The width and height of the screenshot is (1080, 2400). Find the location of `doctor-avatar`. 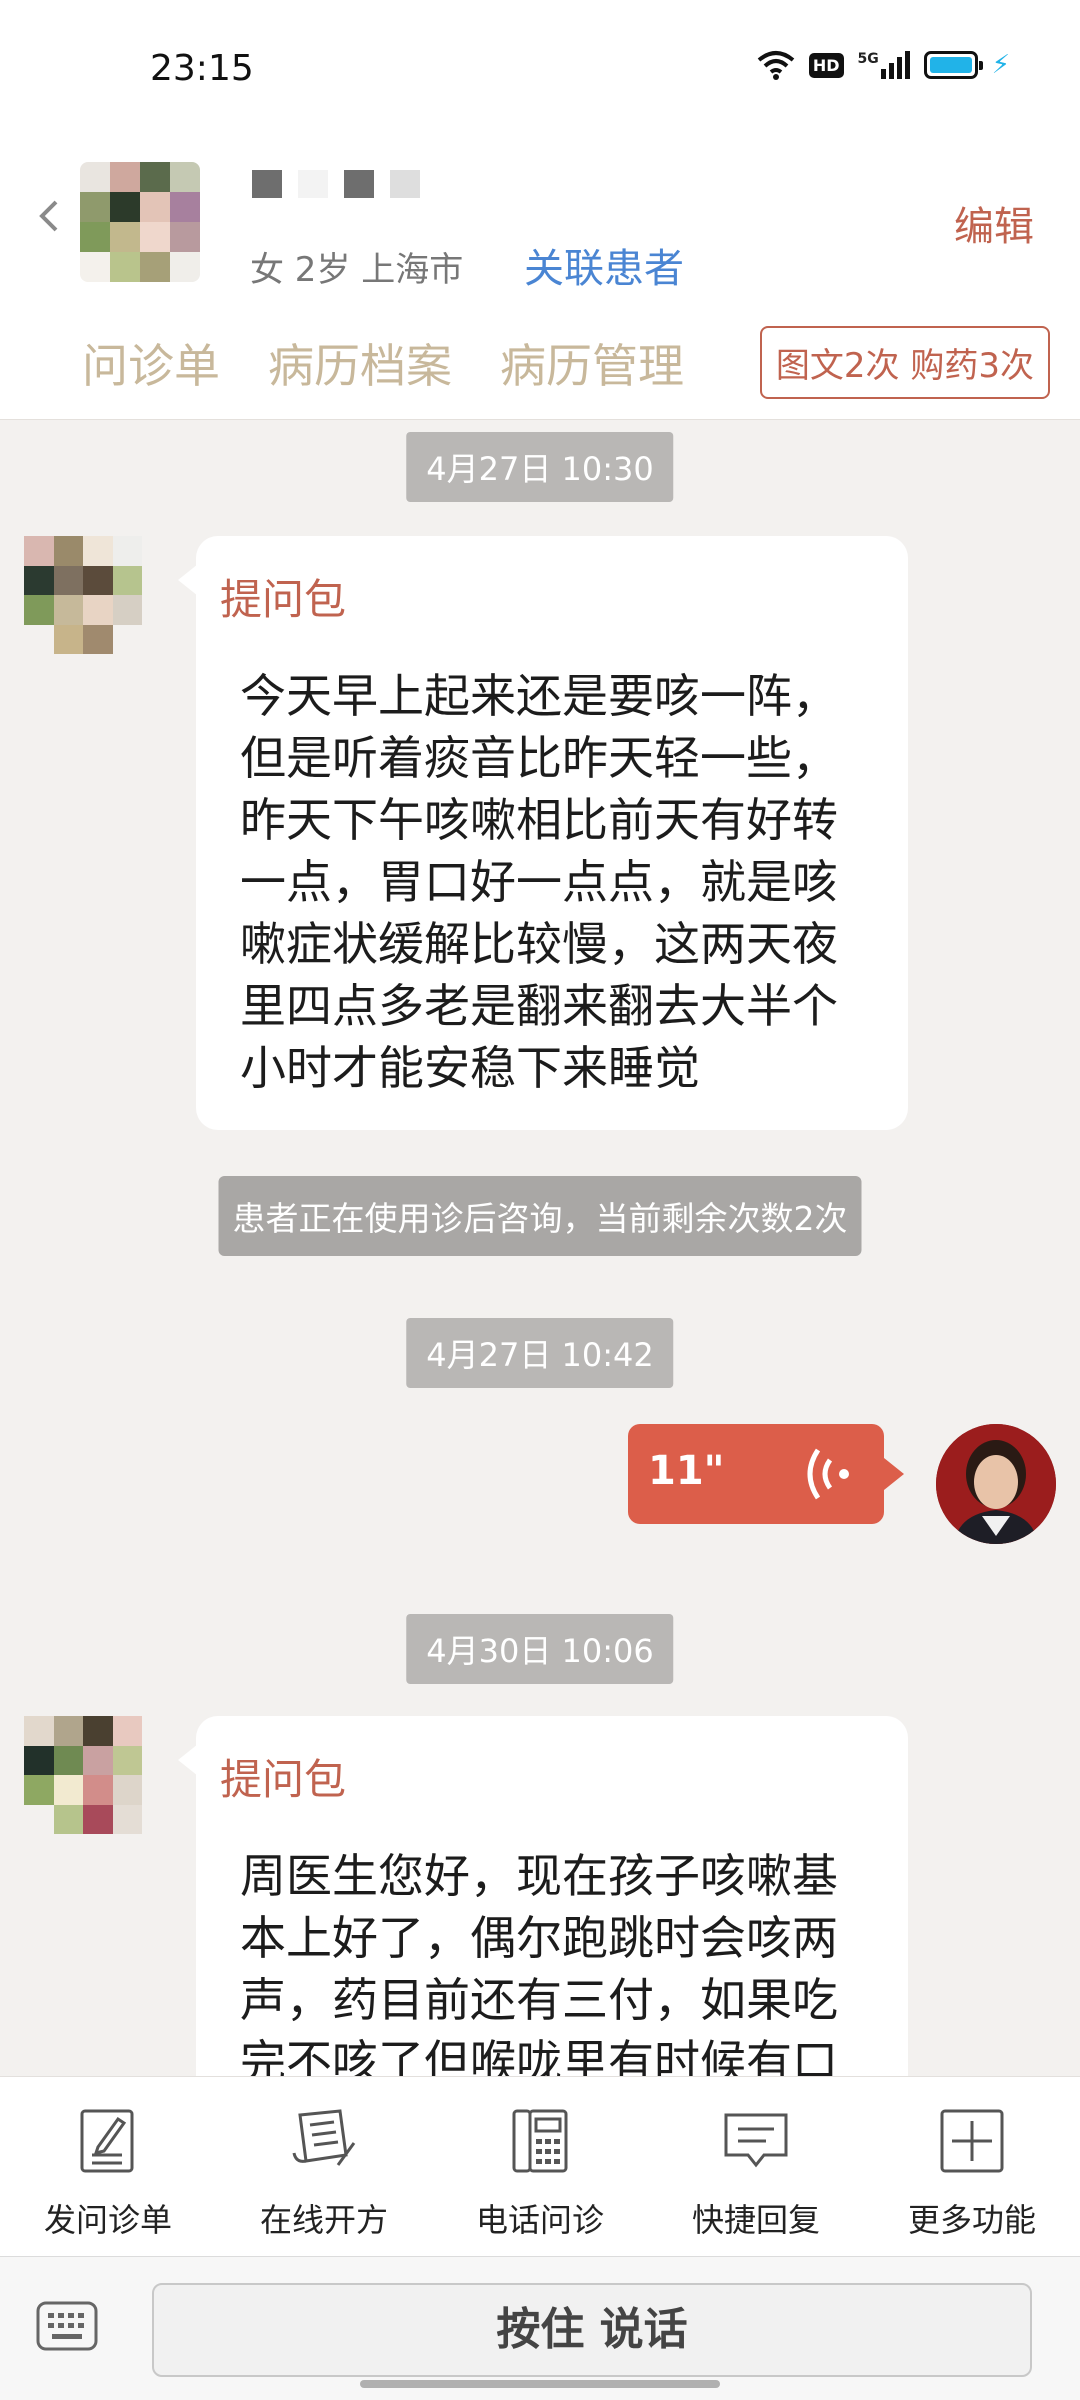

doctor-avatar is located at coordinates (996, 1484).